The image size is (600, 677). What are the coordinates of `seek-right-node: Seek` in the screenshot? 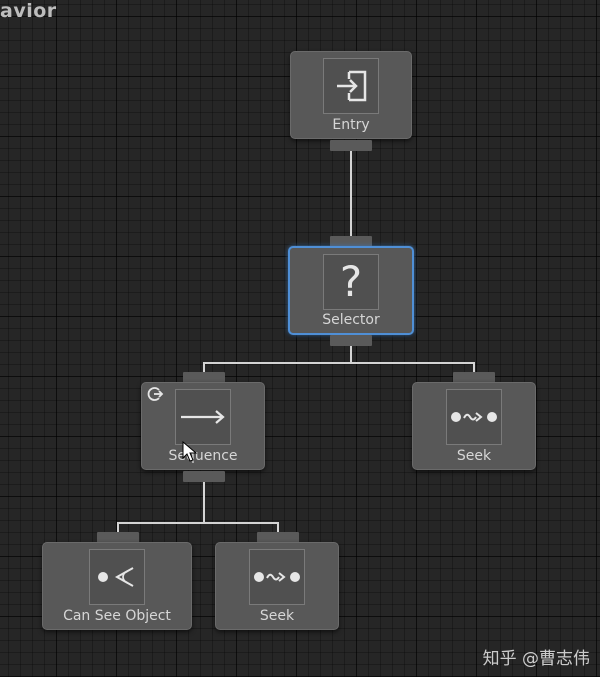 It's located at (474, 426).